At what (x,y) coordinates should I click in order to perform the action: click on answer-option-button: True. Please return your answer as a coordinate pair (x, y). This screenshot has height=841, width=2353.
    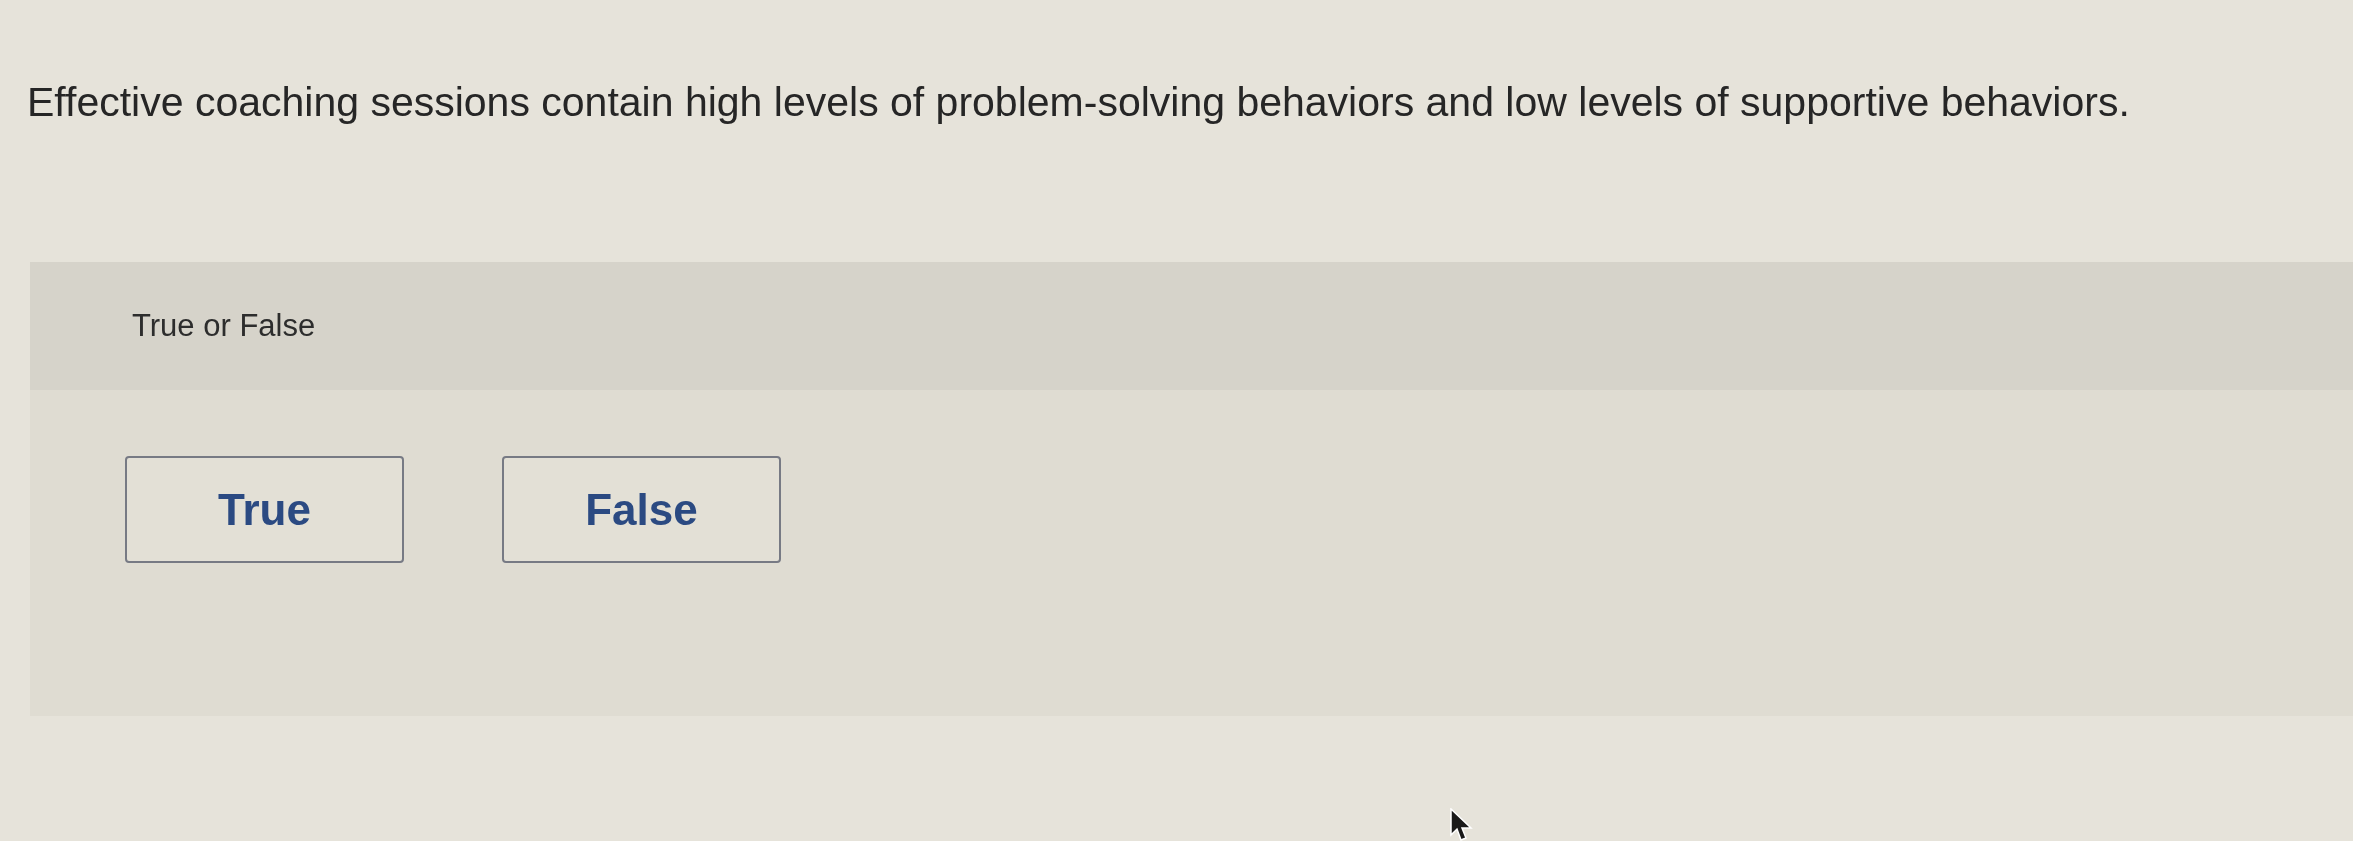
    Looking at the image, I should click on (264, 509).